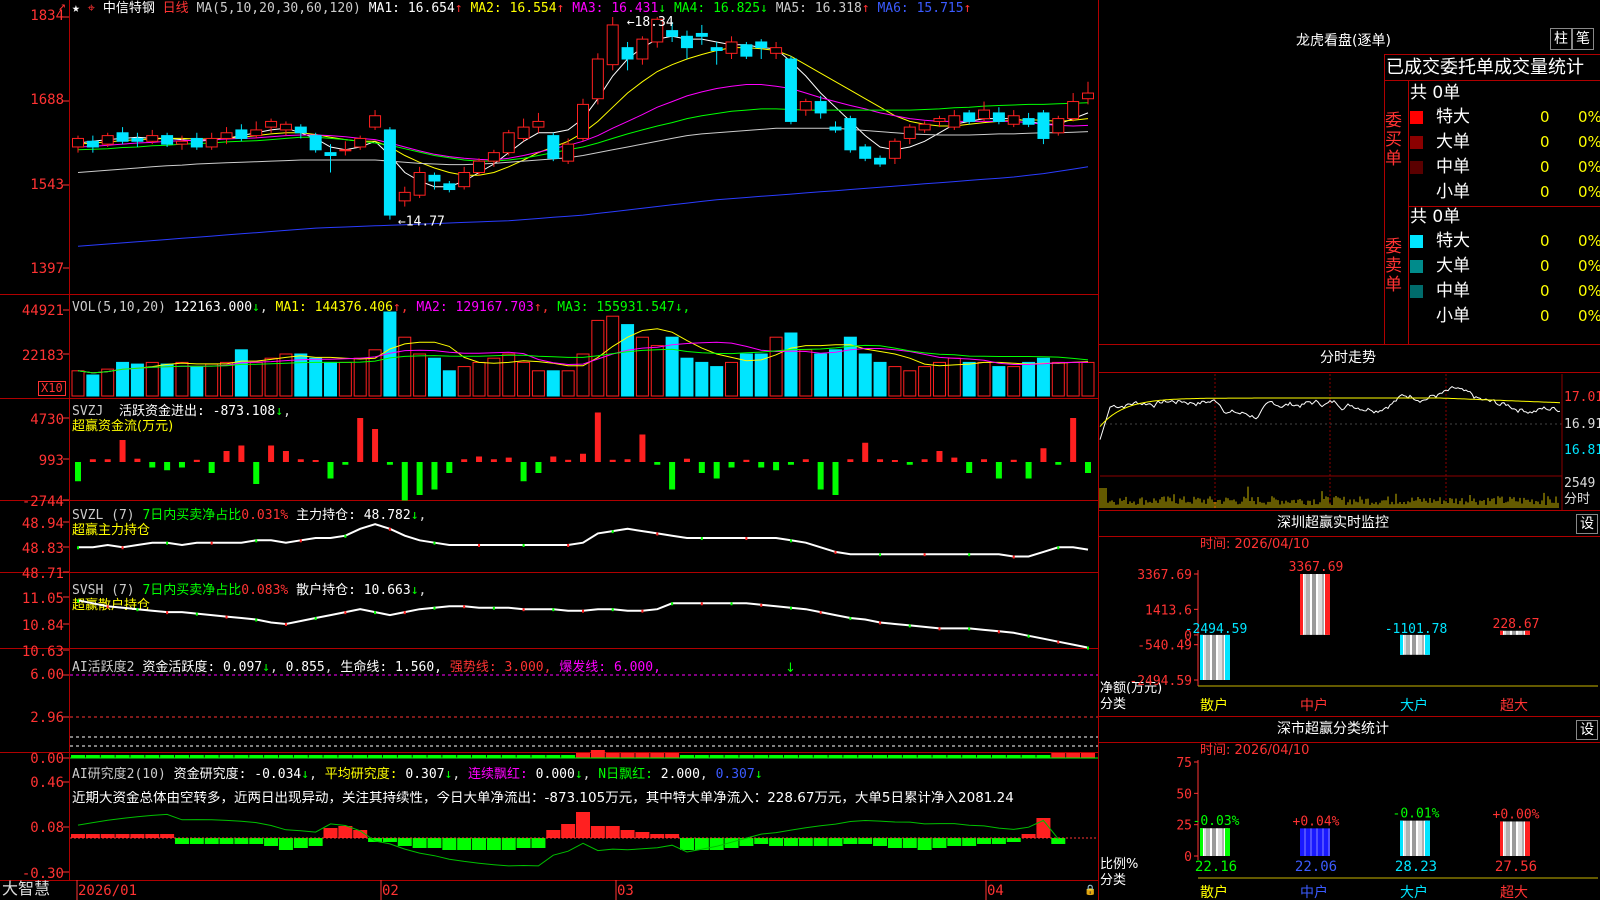 Image resolution: width=1600 pixels, height=900 pixels. What do you see at coordinates (1587, 524) in the screenshot?
I see `sz-monitor-setting-button: 设` at bounding box center [1587, 524].